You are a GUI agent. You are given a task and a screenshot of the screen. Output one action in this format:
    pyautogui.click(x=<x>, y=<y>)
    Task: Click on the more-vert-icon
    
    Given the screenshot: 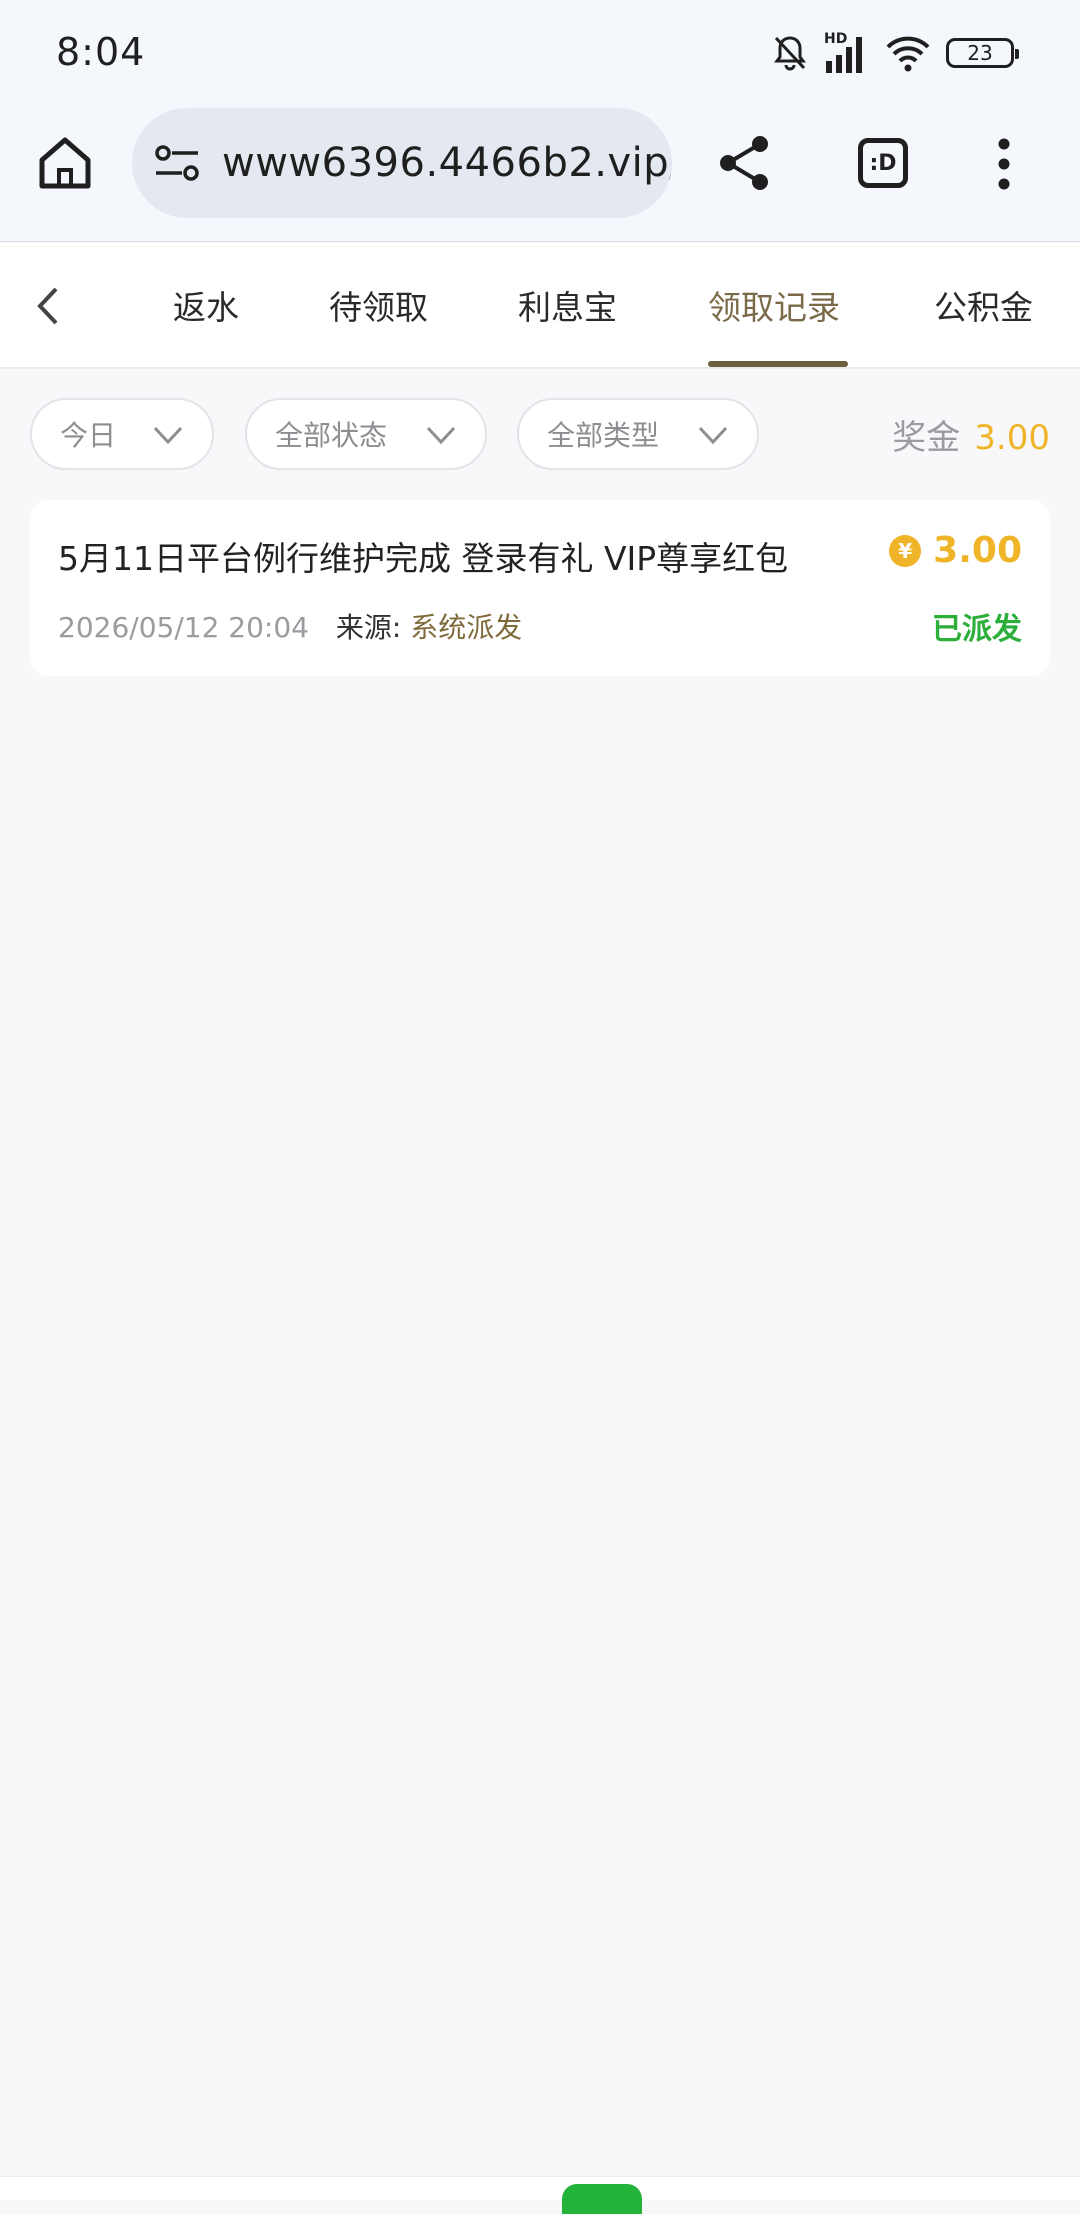 What is the action you would take?
    pyautogui.click(x=1004, y=164)
    